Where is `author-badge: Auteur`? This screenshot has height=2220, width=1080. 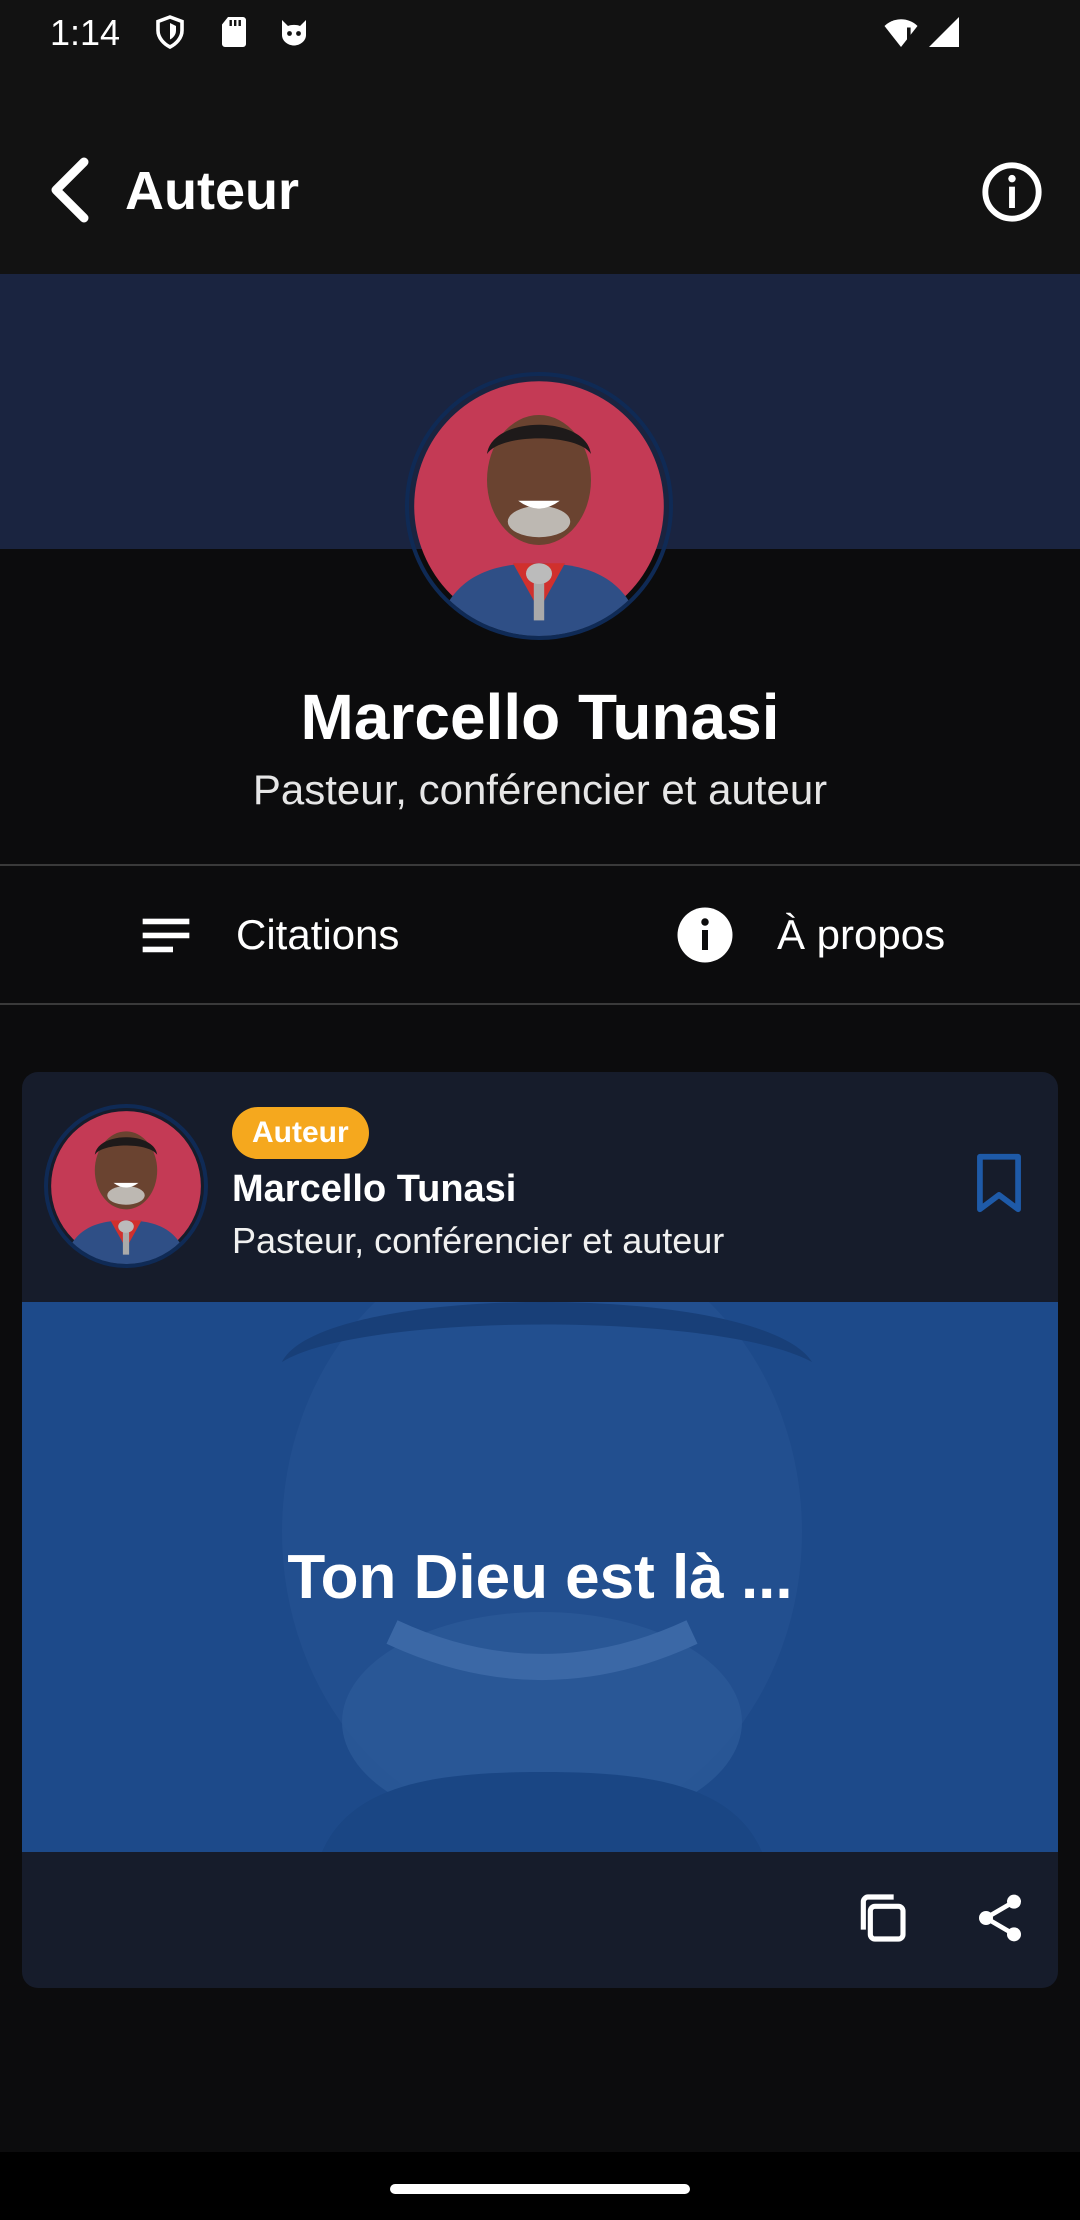
author-badge: Auteur is located at coordinates (300, 1133).